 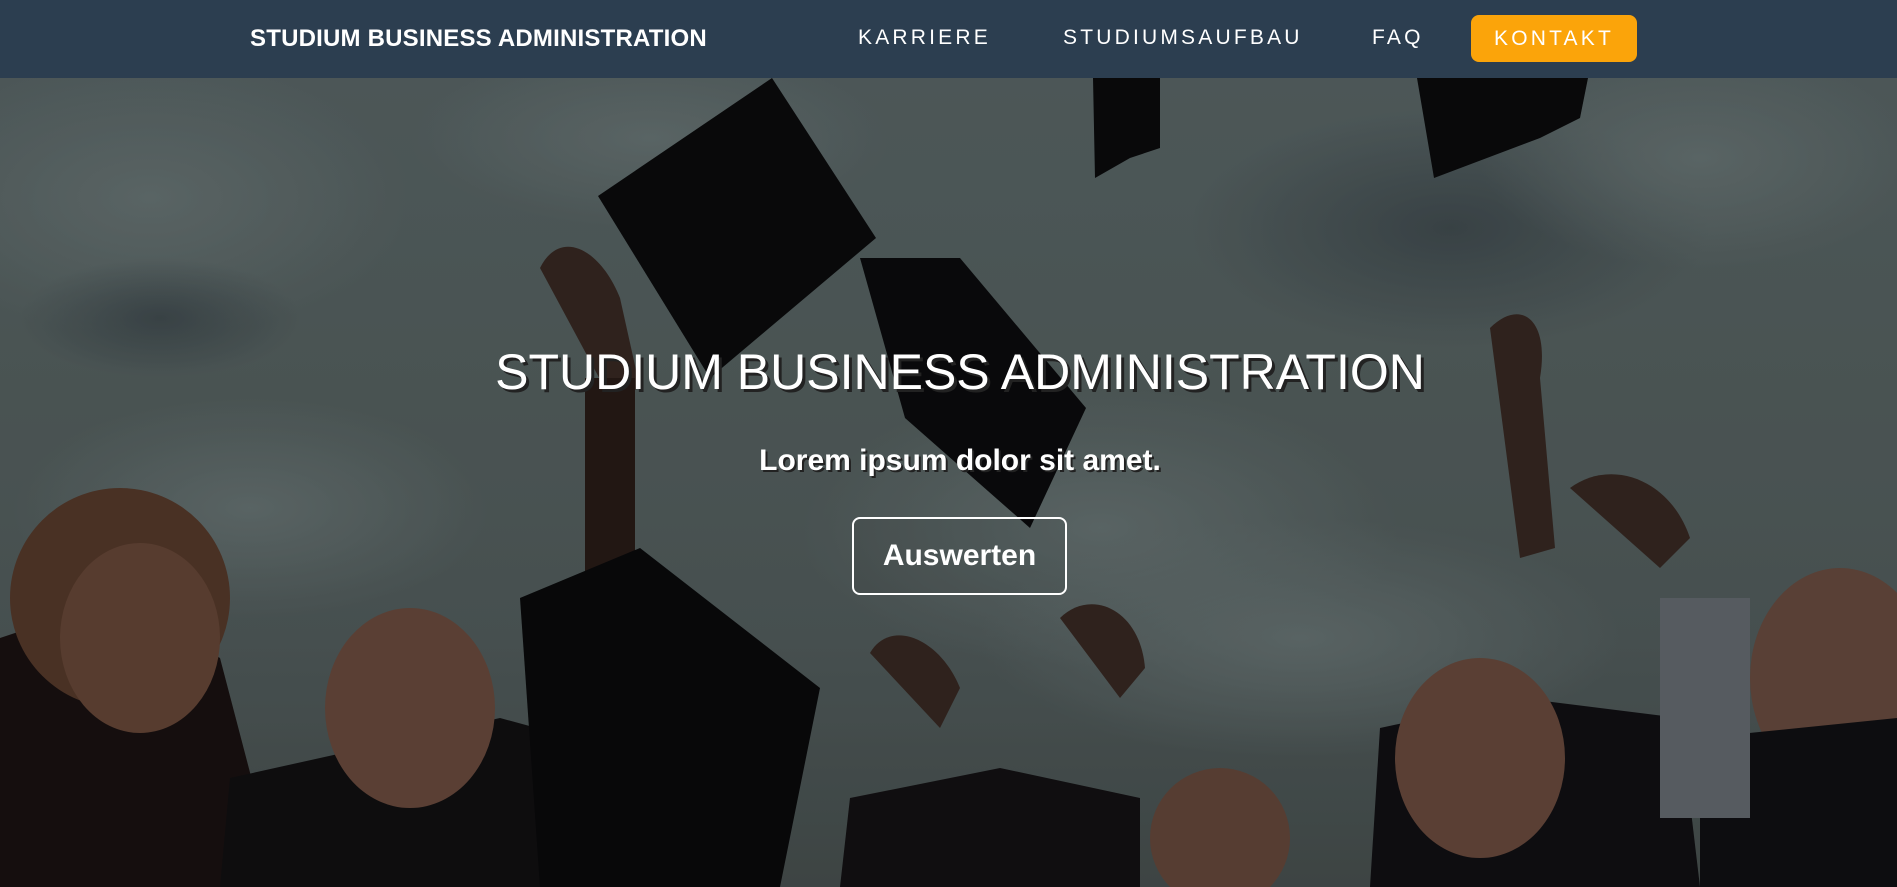 I want to click on nav-link-studiumsaufbau: STUDIUMSAUFBAU, so click(x=1183, y=38).